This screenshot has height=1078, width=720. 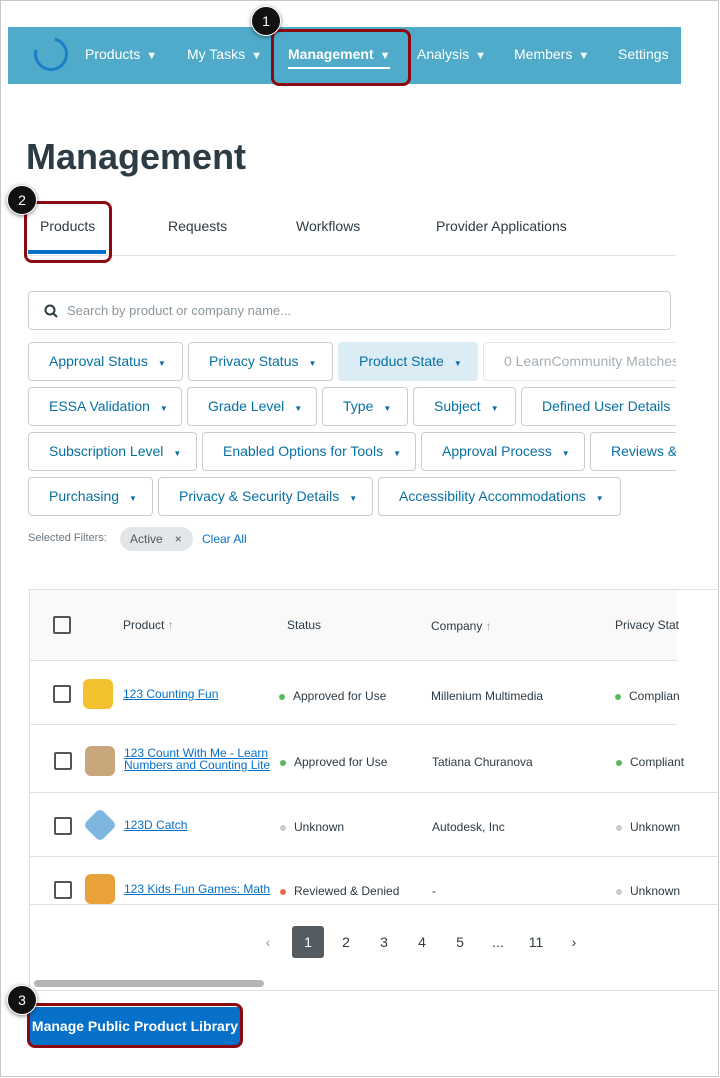 What do you see at coordinates (332, 696) in the screenshot?
I see `status: Approved for Use` at bounding box center [332, 696].